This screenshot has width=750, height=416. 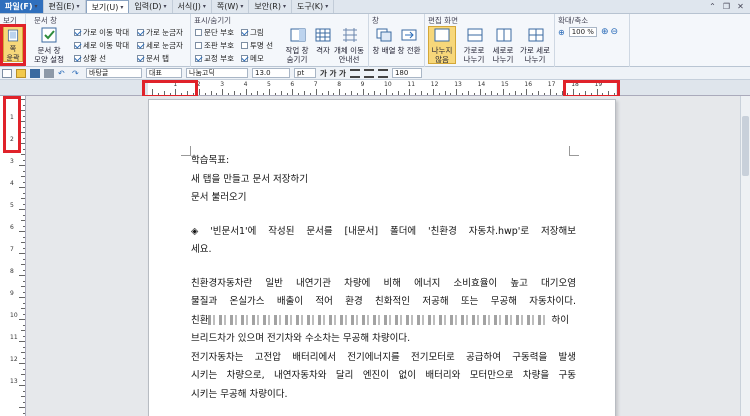 I want to click on split-both-button: 가로 세로 나누기, so click(x=536, y=45).